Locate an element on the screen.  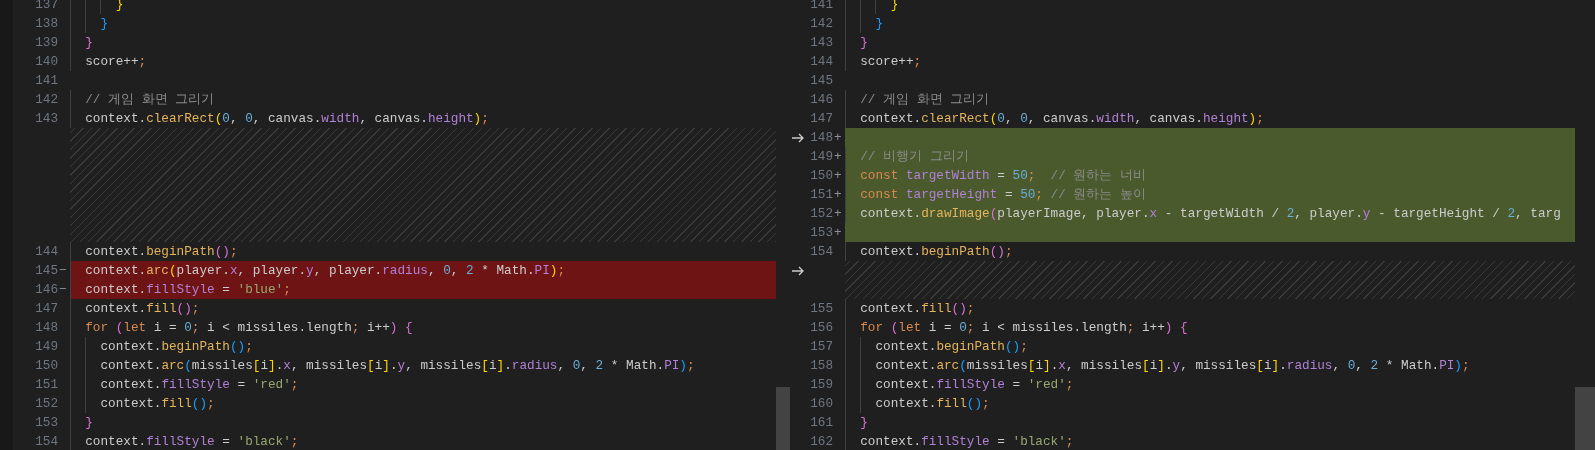
code-line: // 비행기 그리기 is located at coordinates (914, 156).